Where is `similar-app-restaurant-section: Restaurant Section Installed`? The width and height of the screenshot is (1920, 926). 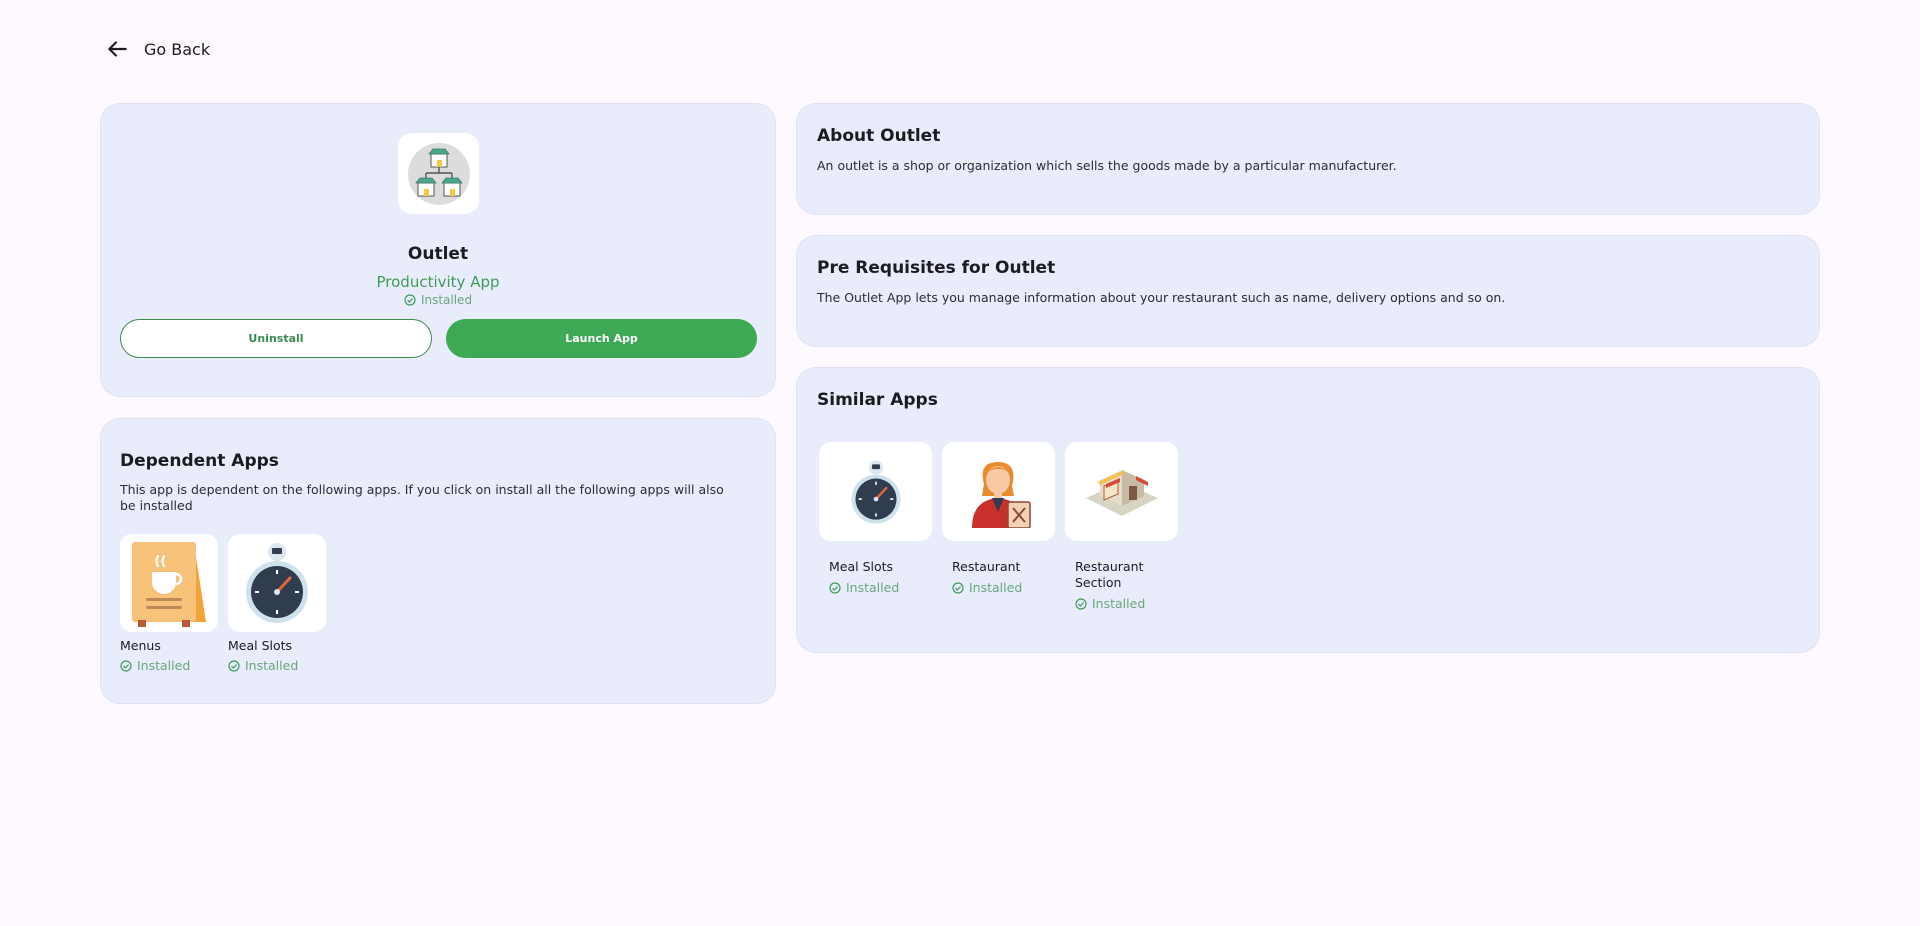 similar-app-restaurant-section: Restaurant Section Installed is located at coordinates (1121, 526).